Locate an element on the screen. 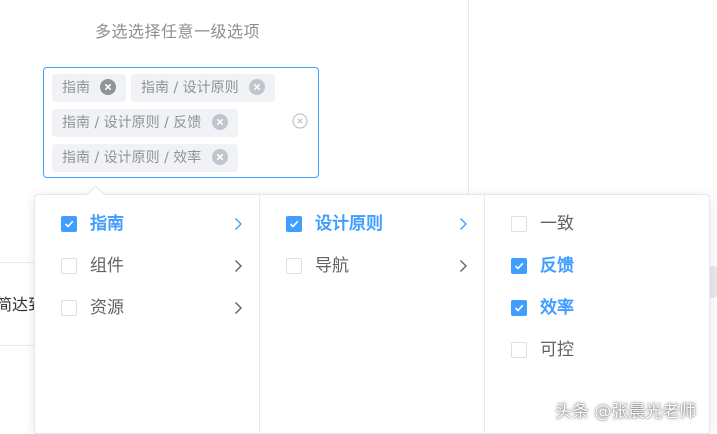 The height and width of the screenshot is (434, 717). watermark: 头条 @张晨光老师 is located at coordinates (626, 412).